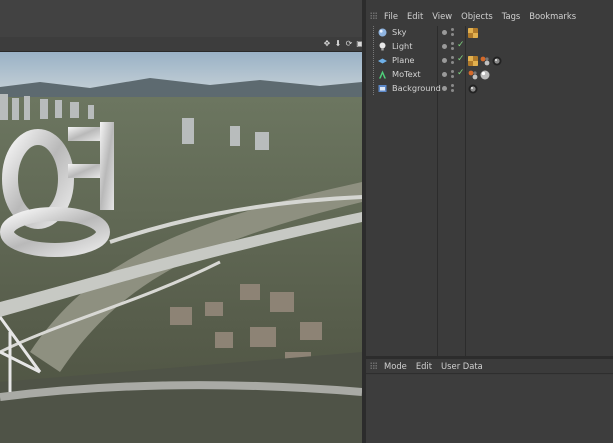  I want to click on viewport-header, so click(182, 44).